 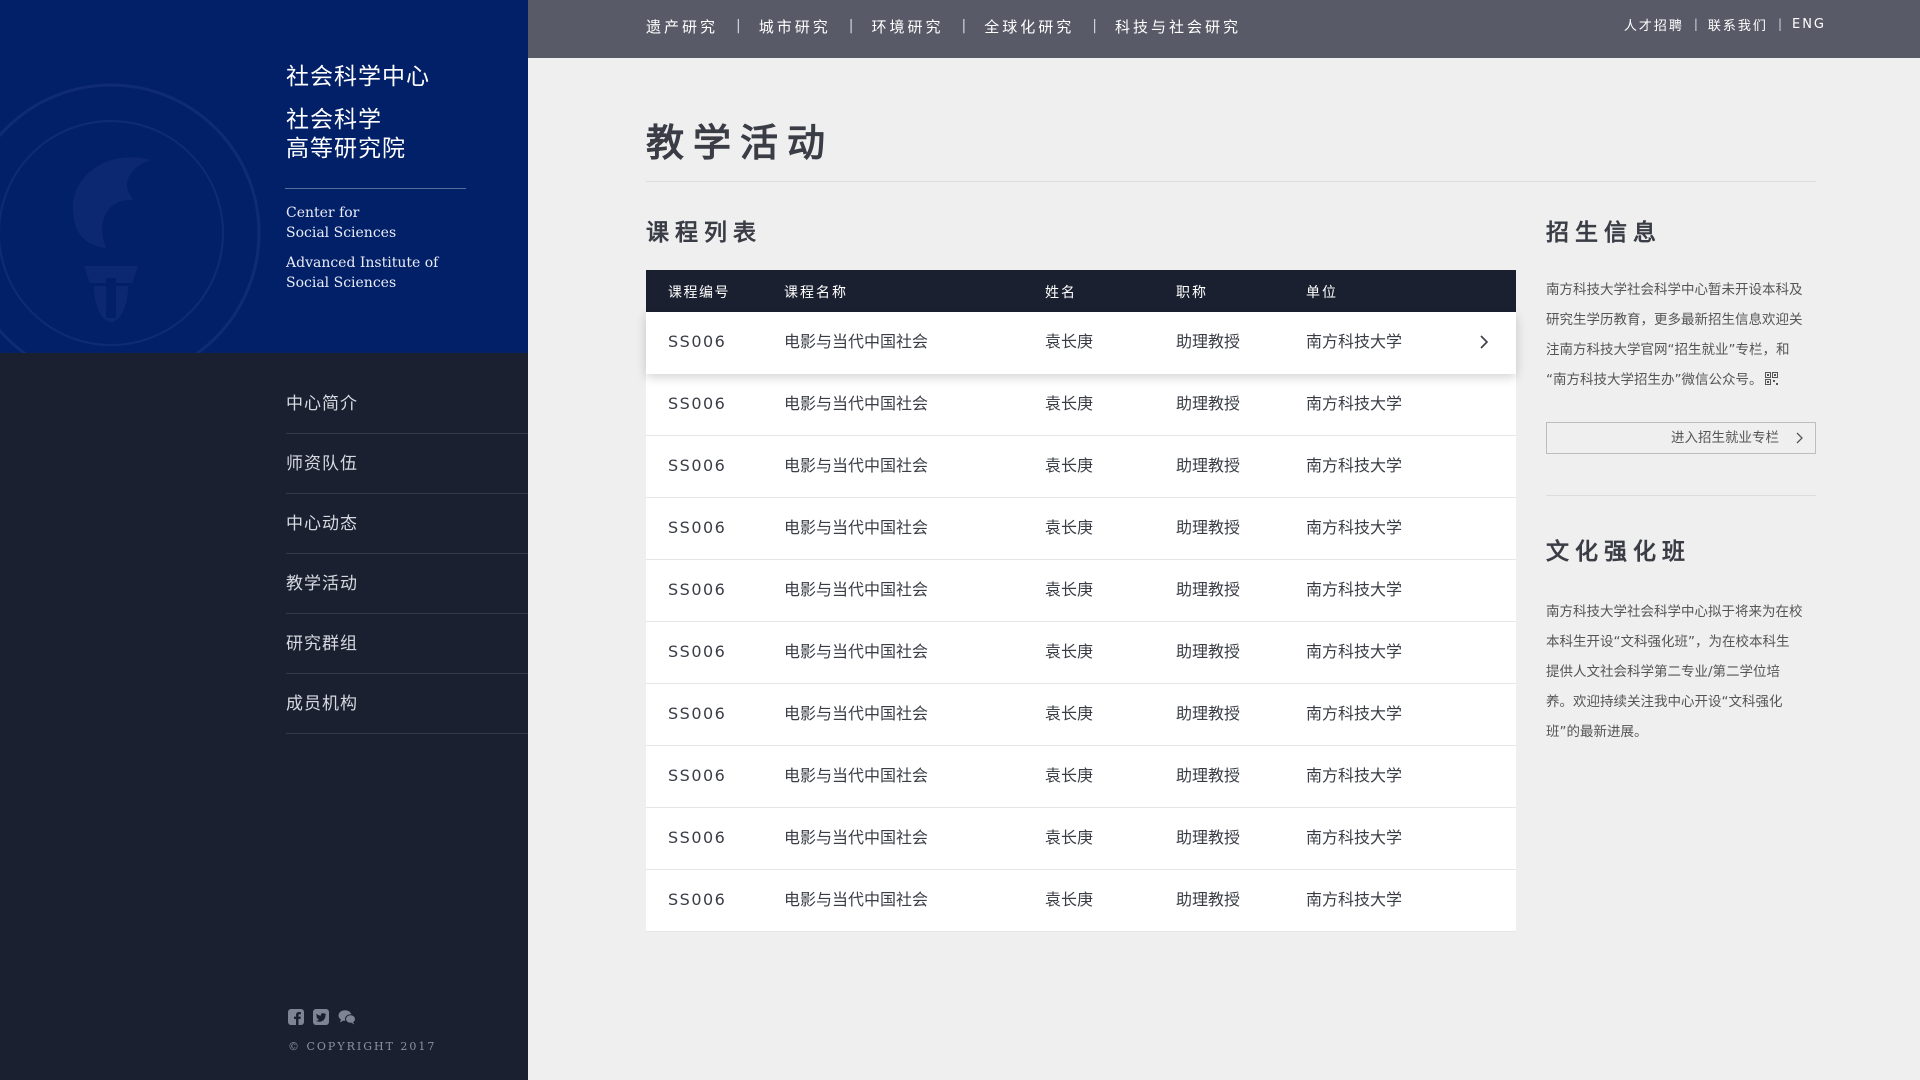 What do you see at coordinates (795, 26) in the screenshot?
I see `topnav-item-urban: 城市研究` at bounding box center [795, 26].